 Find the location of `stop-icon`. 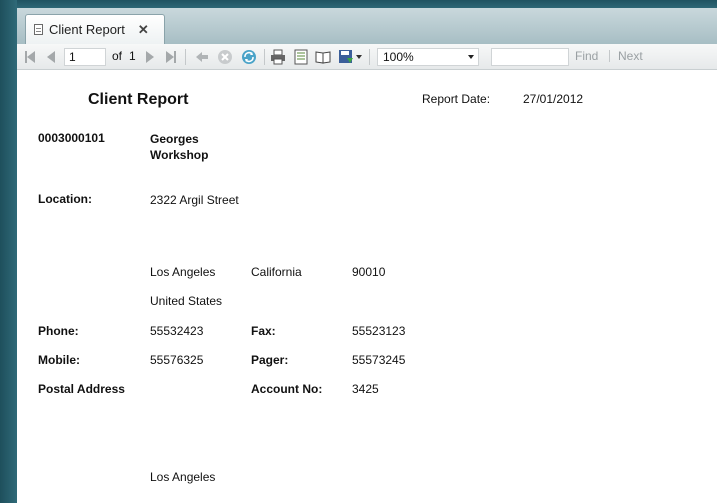

stop-icon is located at coordinates (225, 57).